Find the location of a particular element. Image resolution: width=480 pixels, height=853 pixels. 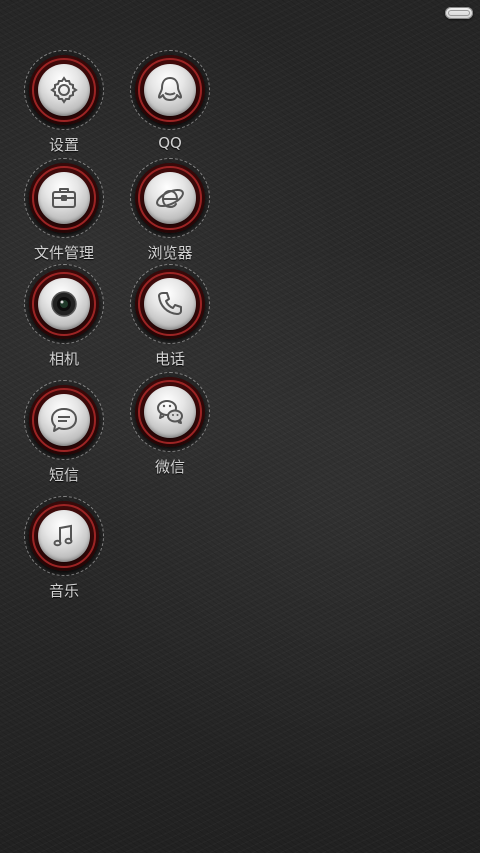

app-label: 短信 is located at coordinates (63, 475).